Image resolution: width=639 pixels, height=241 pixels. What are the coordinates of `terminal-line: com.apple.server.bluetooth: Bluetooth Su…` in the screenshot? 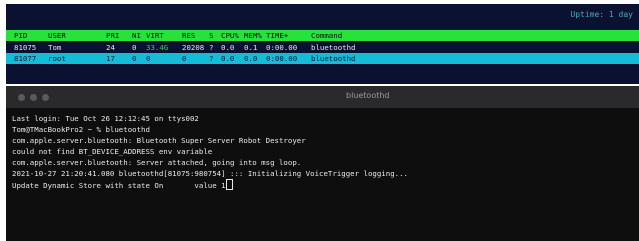 It's located at (159, 140).